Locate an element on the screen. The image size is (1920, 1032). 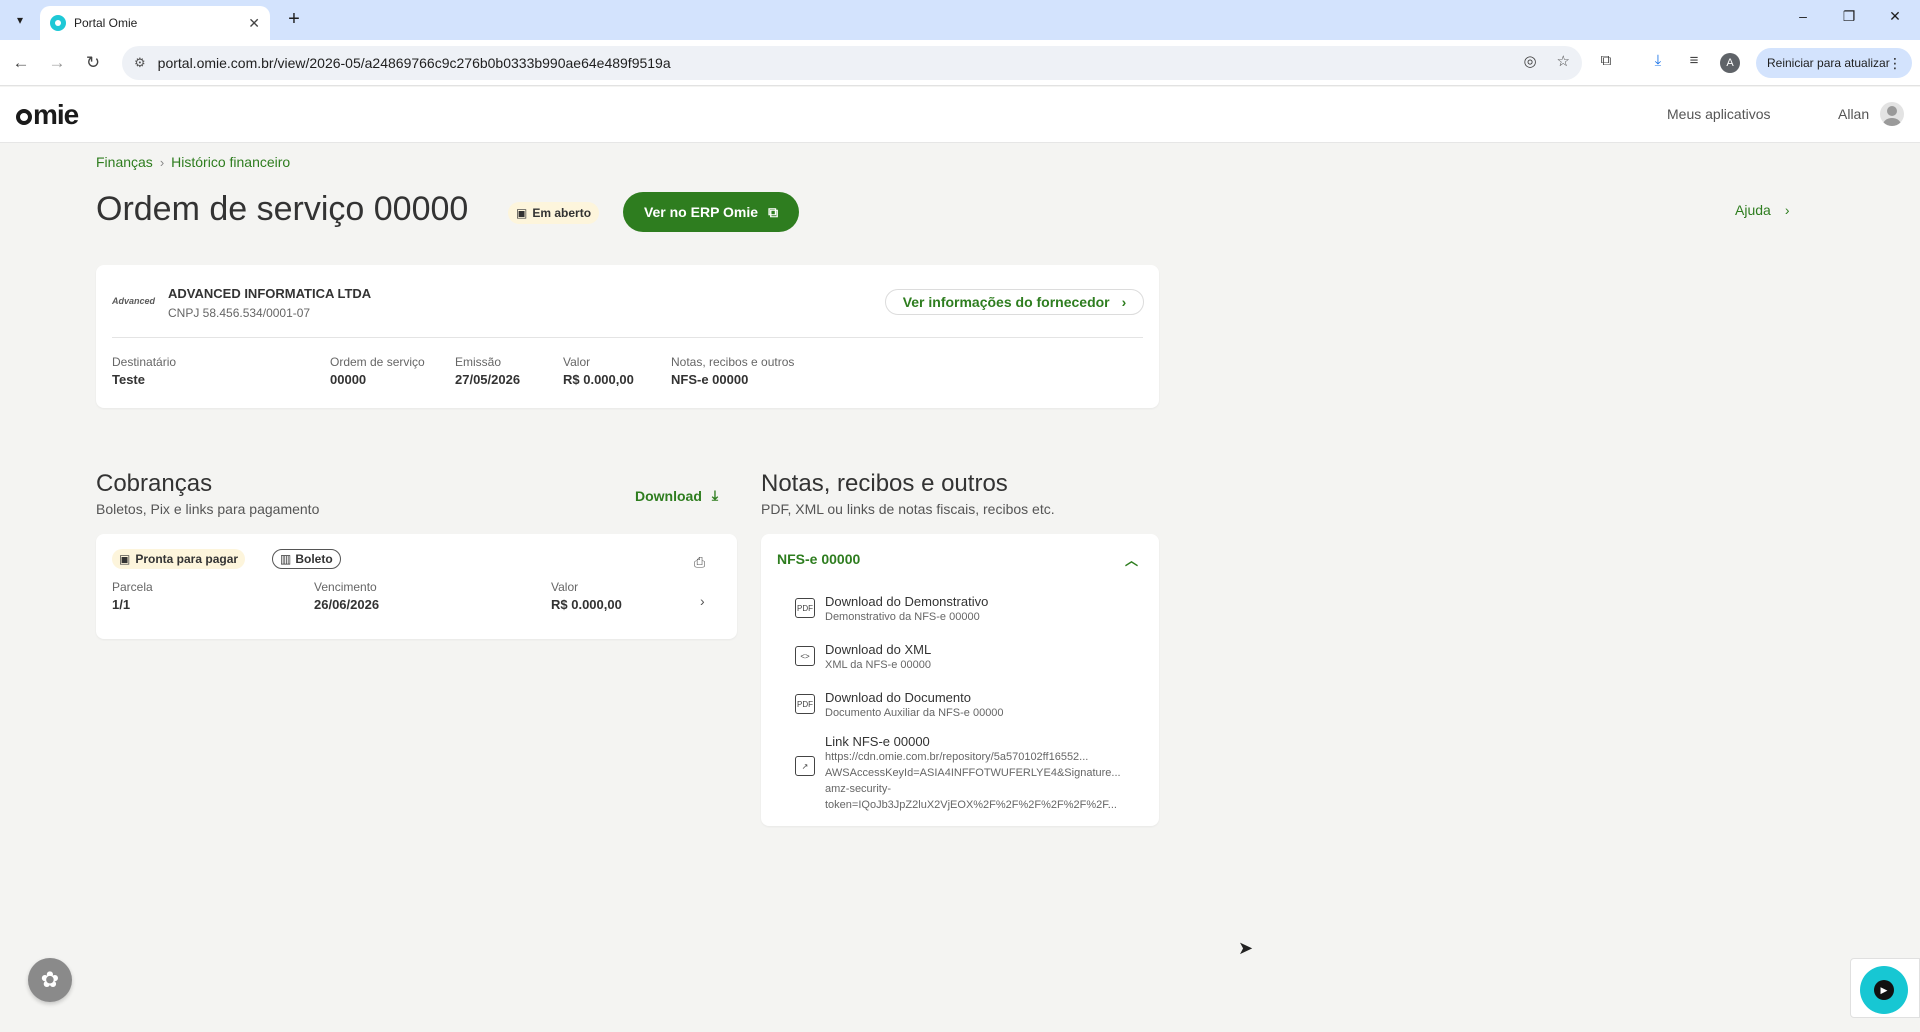
minimize-button: – is located at coordinates (1803, 20).